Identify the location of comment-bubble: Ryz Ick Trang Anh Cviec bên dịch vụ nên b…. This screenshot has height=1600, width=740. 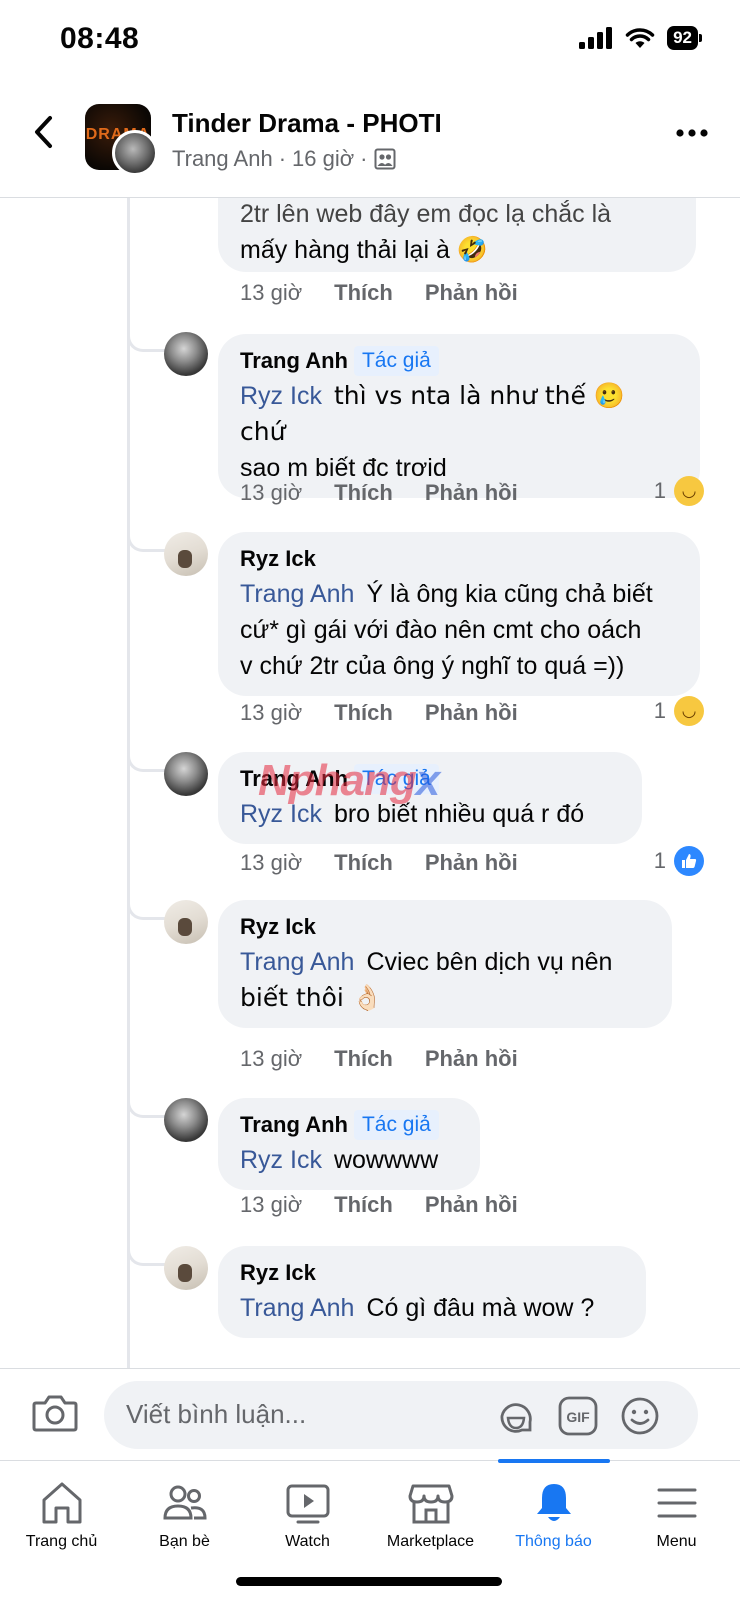
(445, 964).